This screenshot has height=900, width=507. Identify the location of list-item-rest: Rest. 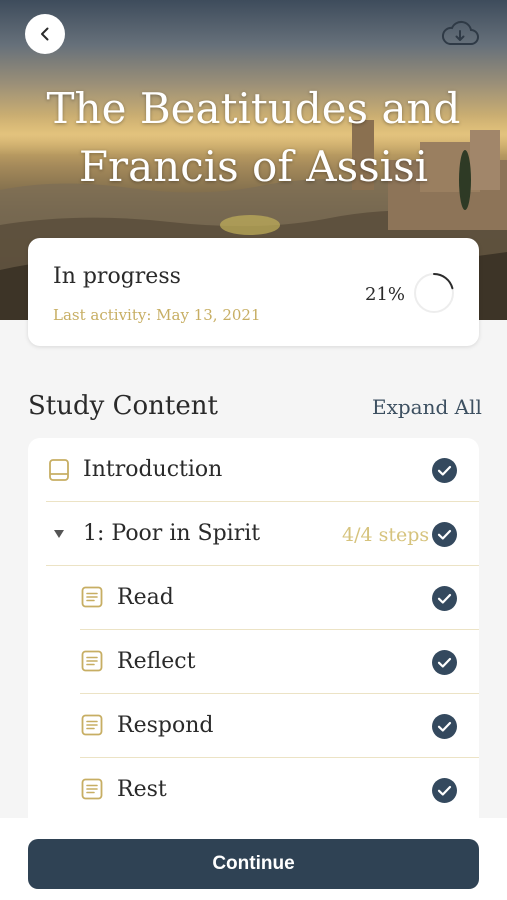
(253, 790).